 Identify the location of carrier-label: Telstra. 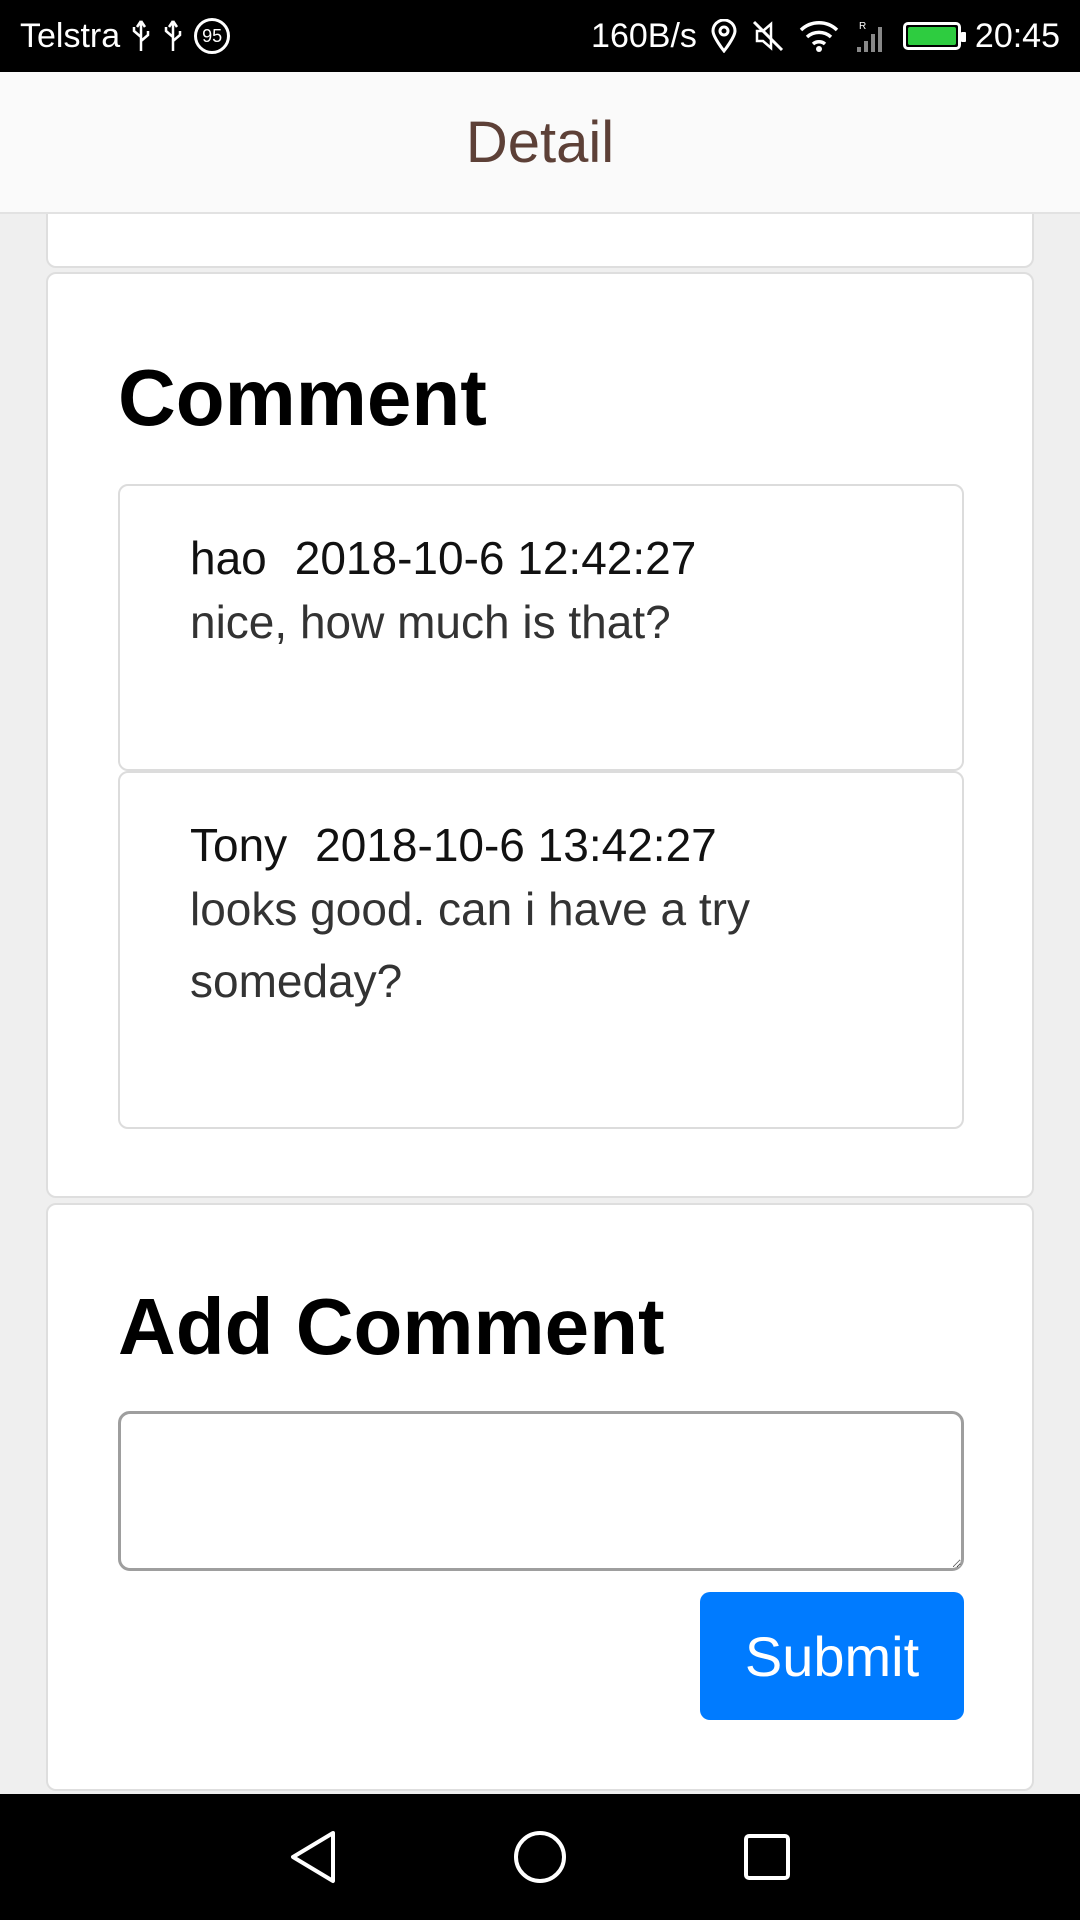
(70, 35).